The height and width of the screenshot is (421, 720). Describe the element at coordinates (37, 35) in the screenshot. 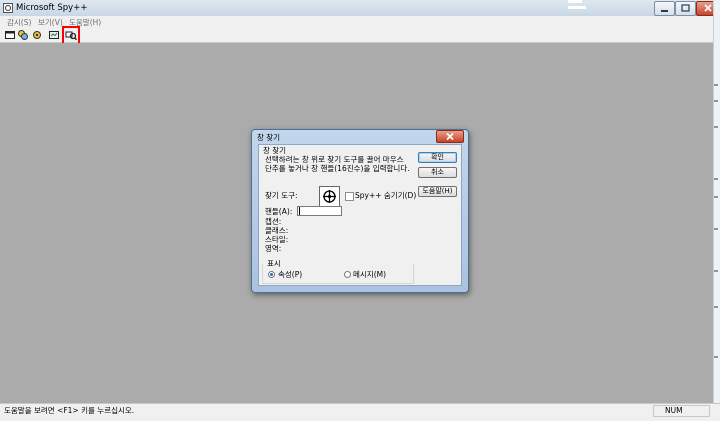

I see `threads-icon` at that location.